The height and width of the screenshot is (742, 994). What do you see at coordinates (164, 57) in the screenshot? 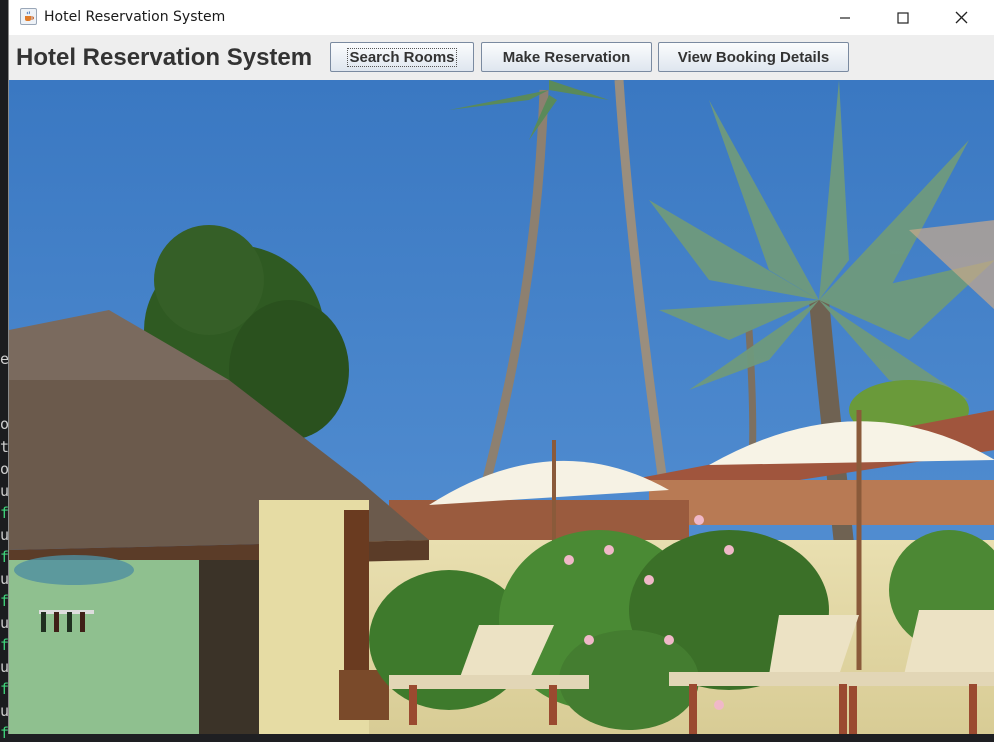
I see `app-heading: Hotel Reservation System` at bounding box center [164, 57].